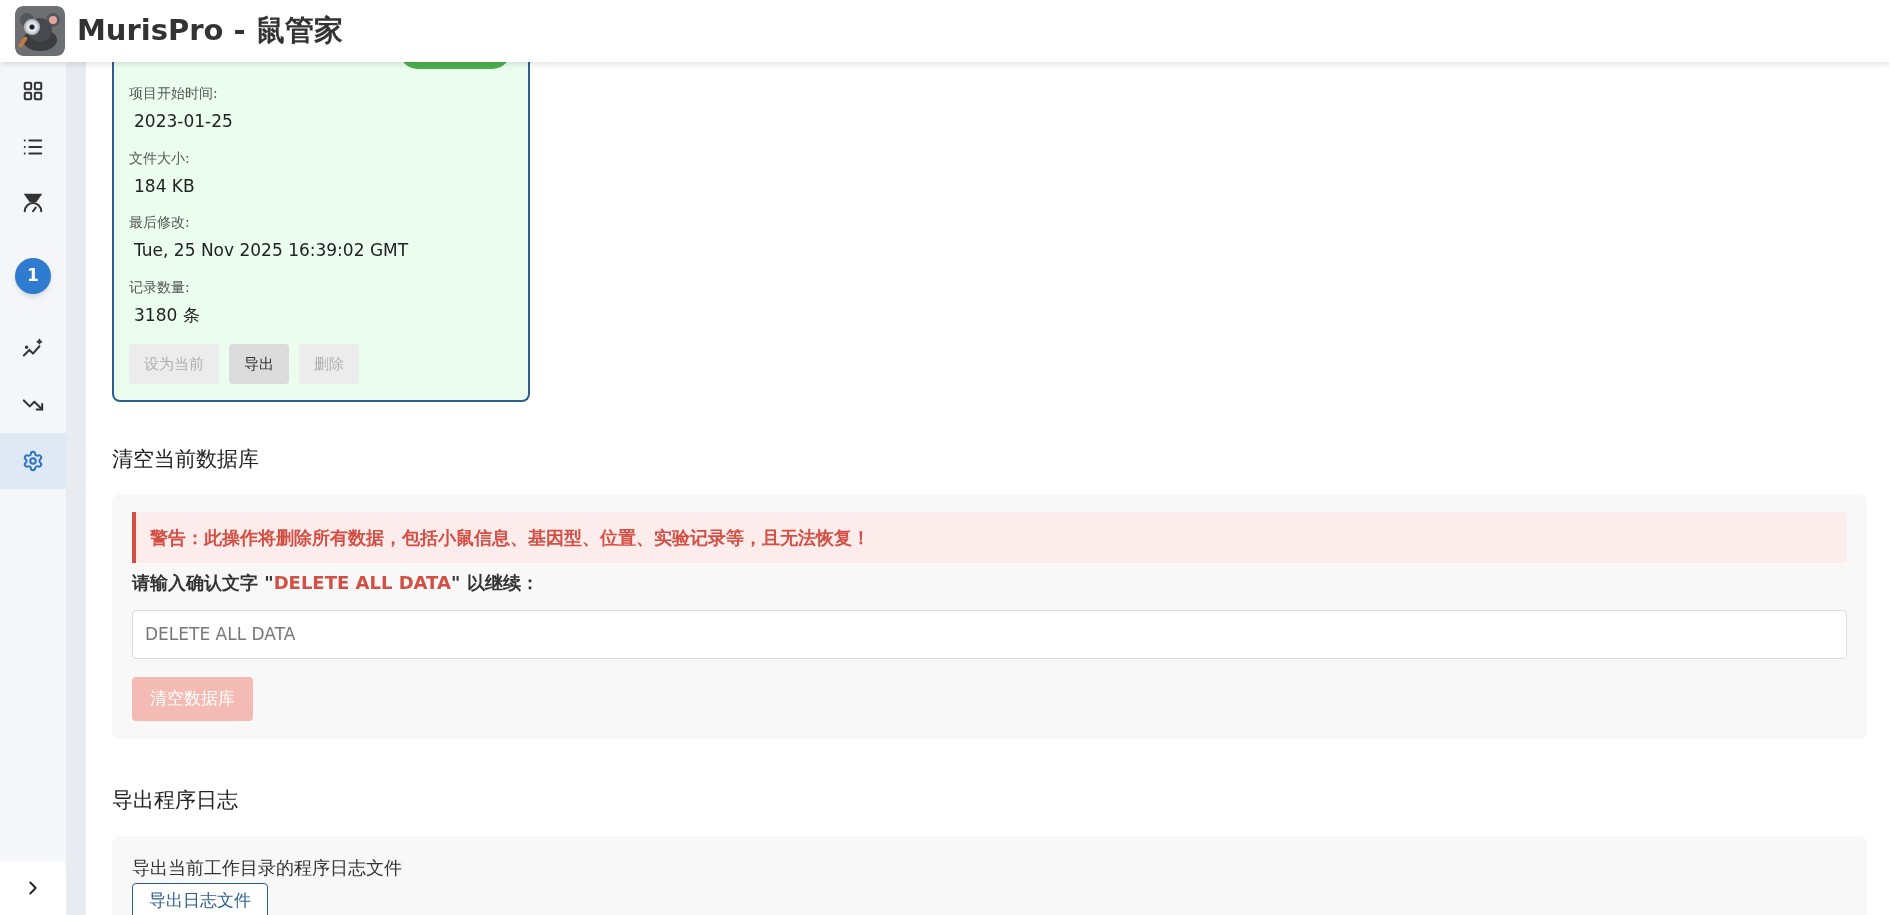 This screenshot has height=915, width=1890. I want to click on confirm-prompt: 请输入确认文字 "DELETE ALL DATA" 以继续：, so click(336, 582).